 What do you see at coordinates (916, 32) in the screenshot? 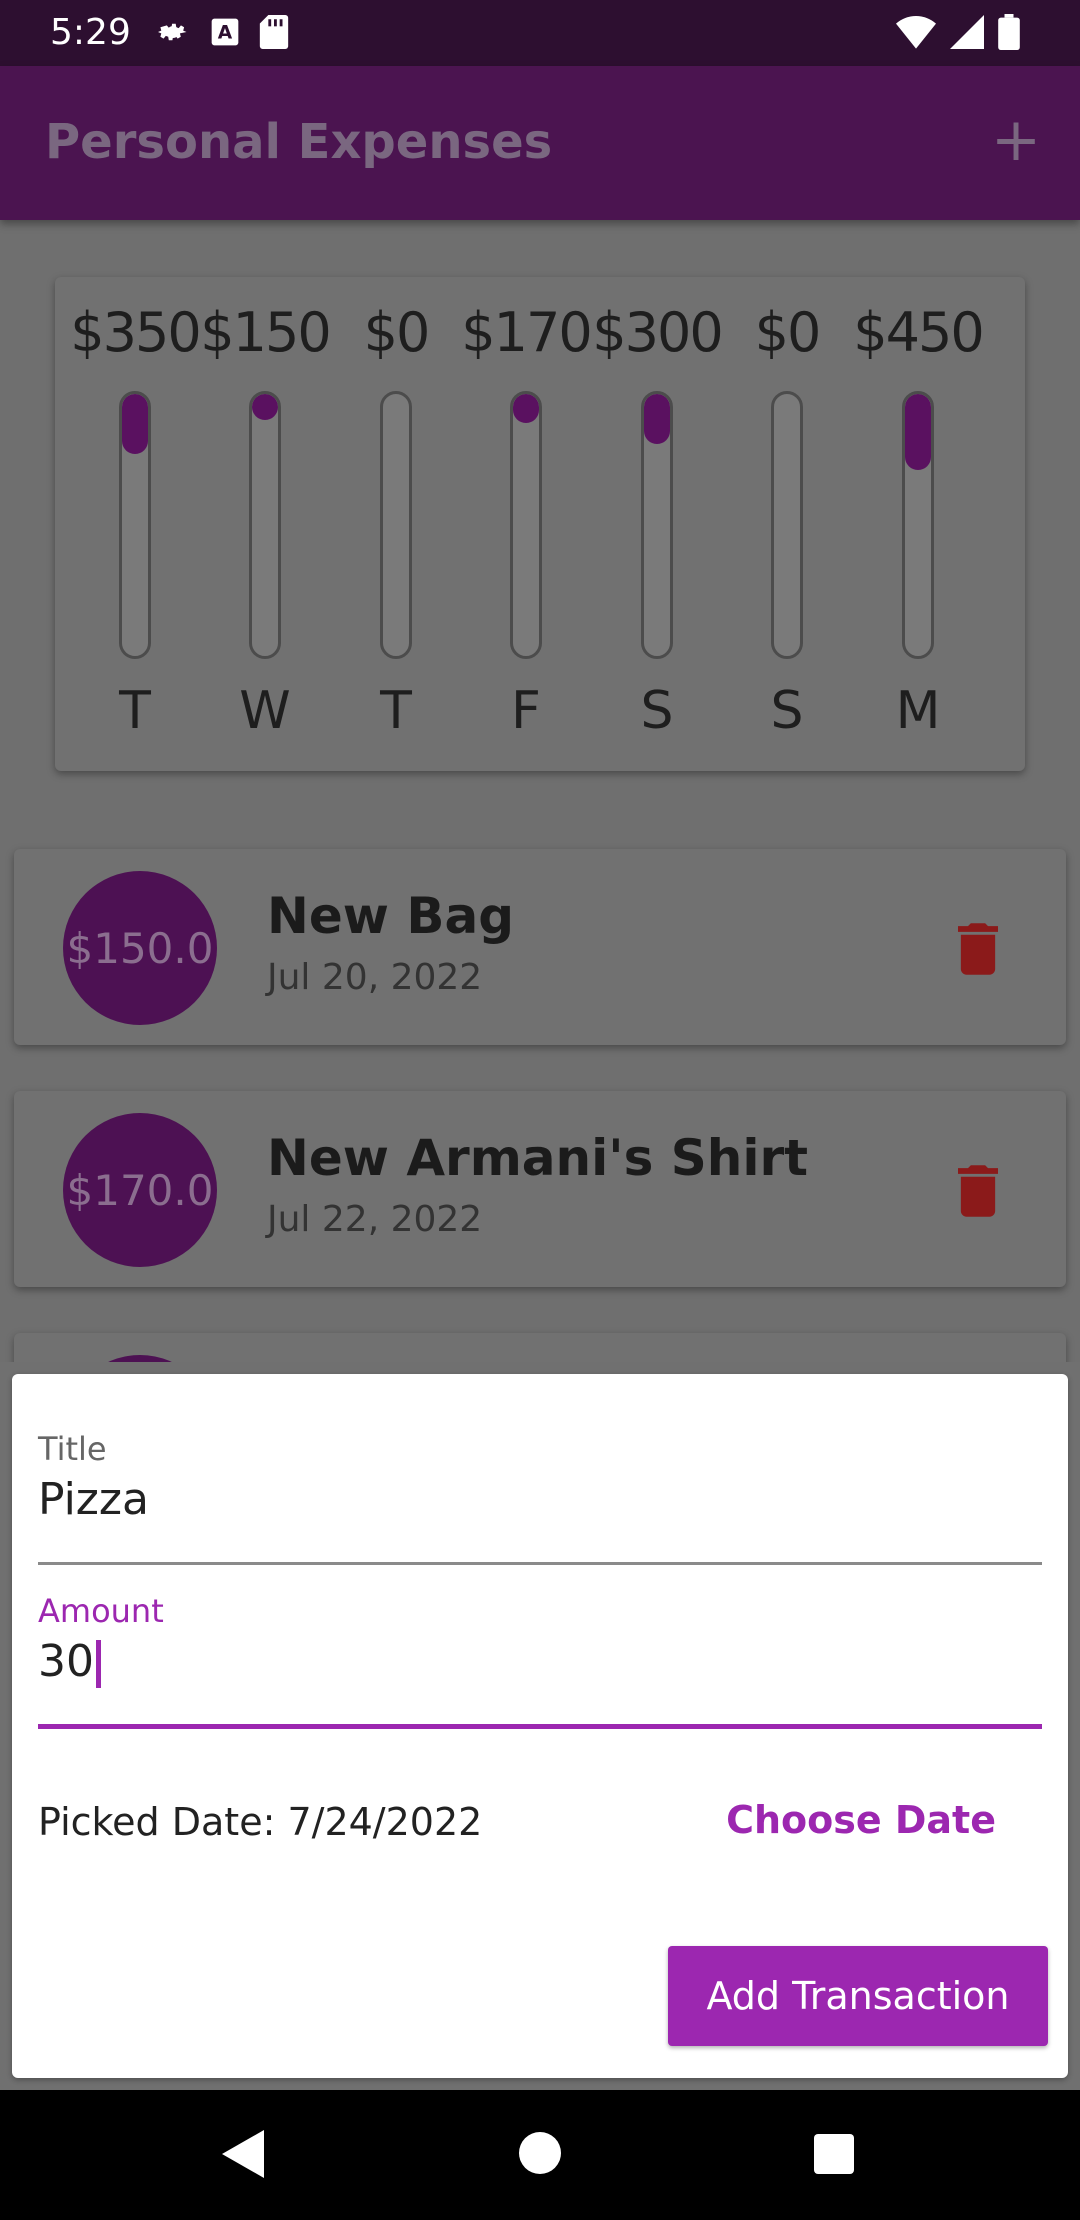
I see `wifi-icon` at bounding box center [916, 32].